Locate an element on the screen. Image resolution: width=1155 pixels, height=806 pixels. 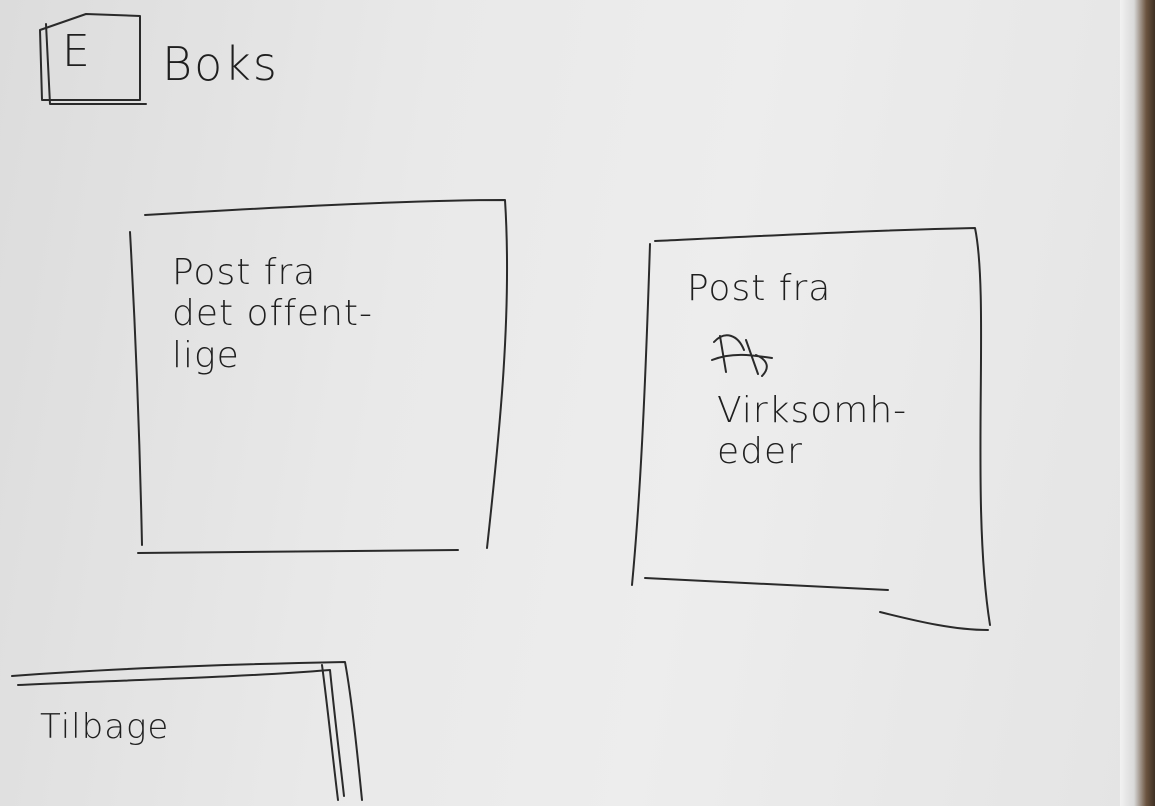
logo-box-outline is located at coordinates (90, 57).